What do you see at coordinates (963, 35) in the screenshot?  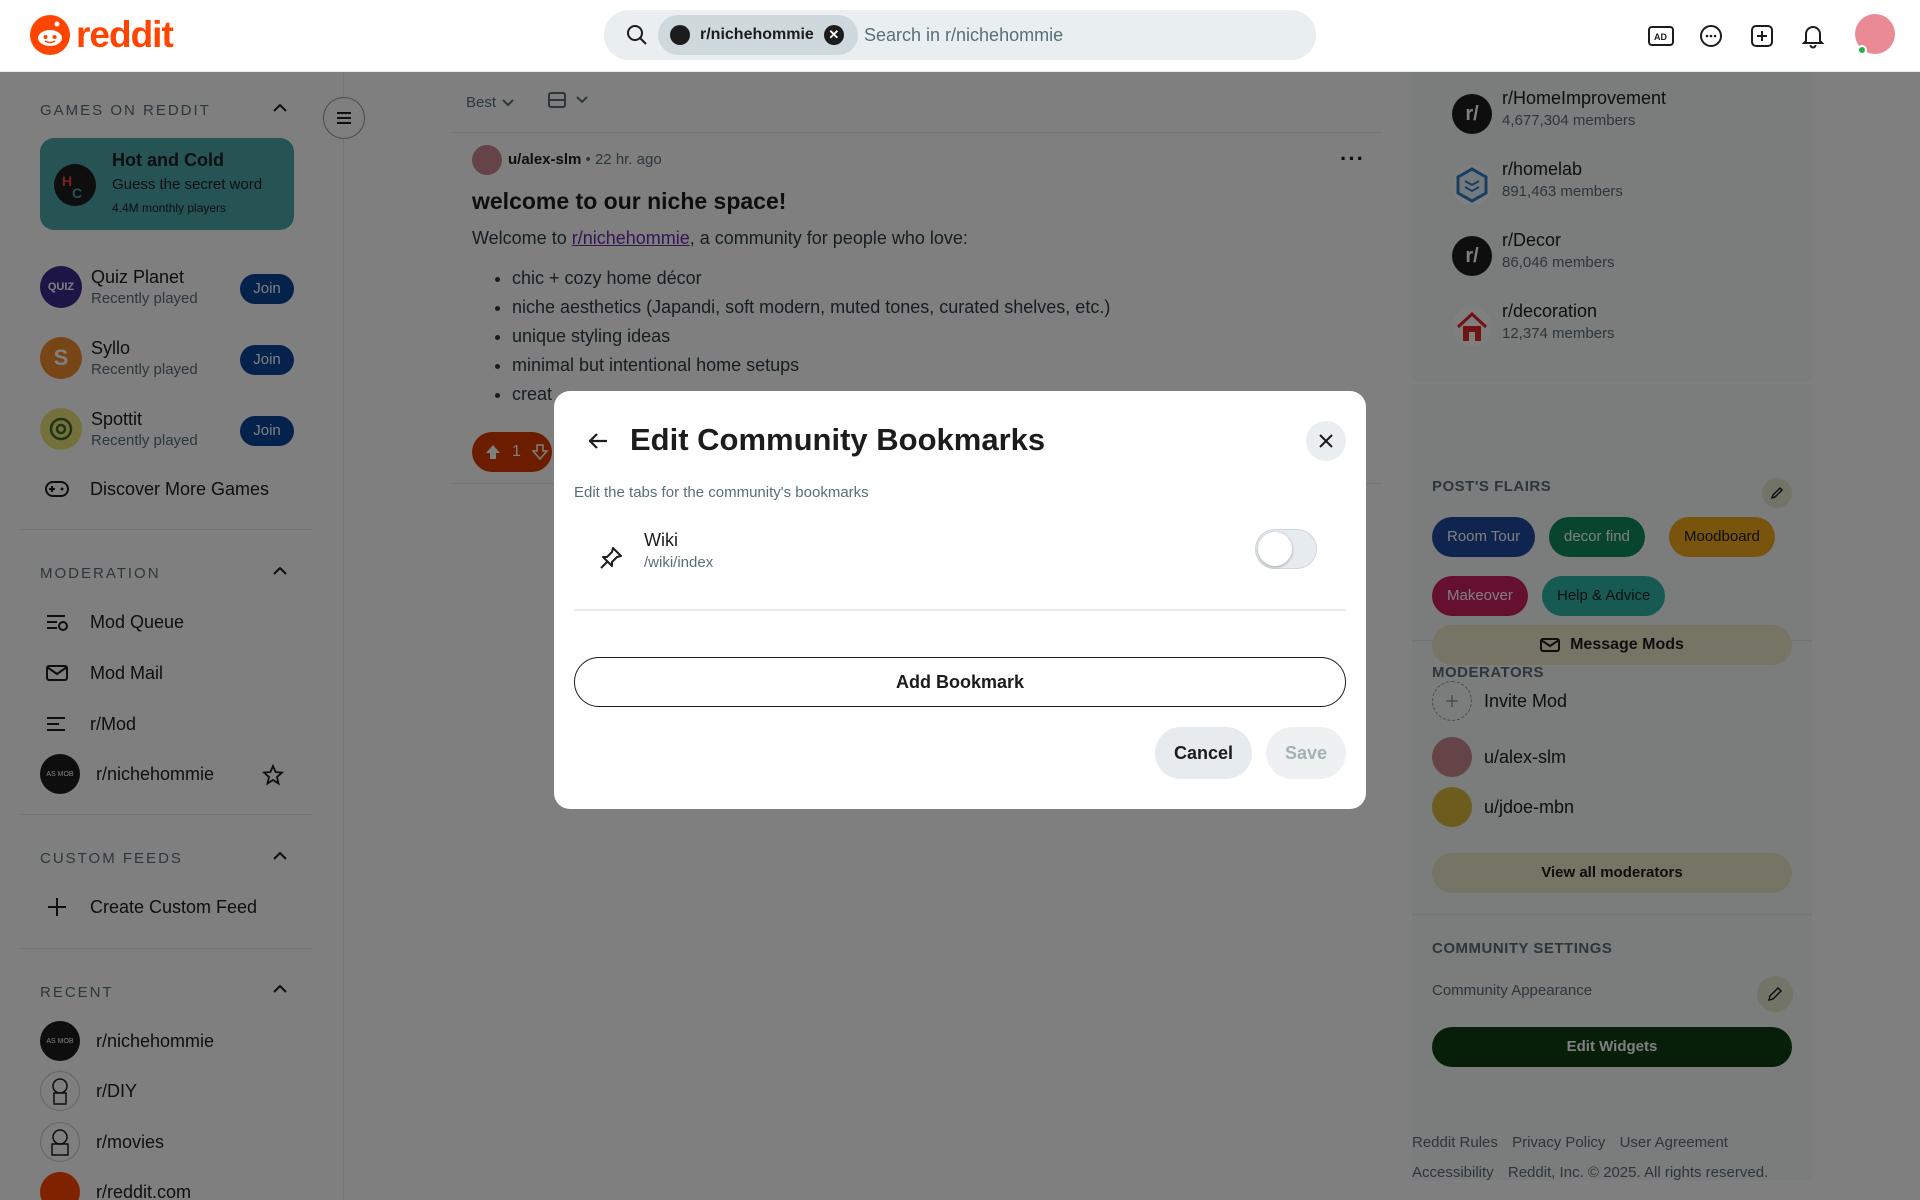 I see `search-input: Search in r/nichehommie` at bounding box center [963, 35].